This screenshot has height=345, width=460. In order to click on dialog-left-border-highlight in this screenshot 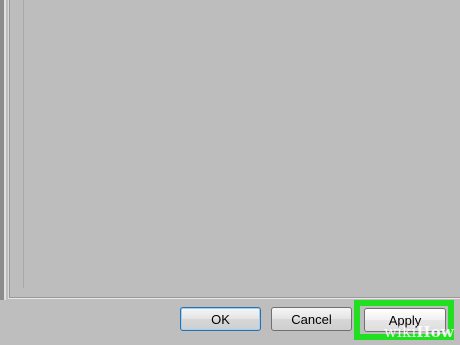, I will do `click(5, 150)`.